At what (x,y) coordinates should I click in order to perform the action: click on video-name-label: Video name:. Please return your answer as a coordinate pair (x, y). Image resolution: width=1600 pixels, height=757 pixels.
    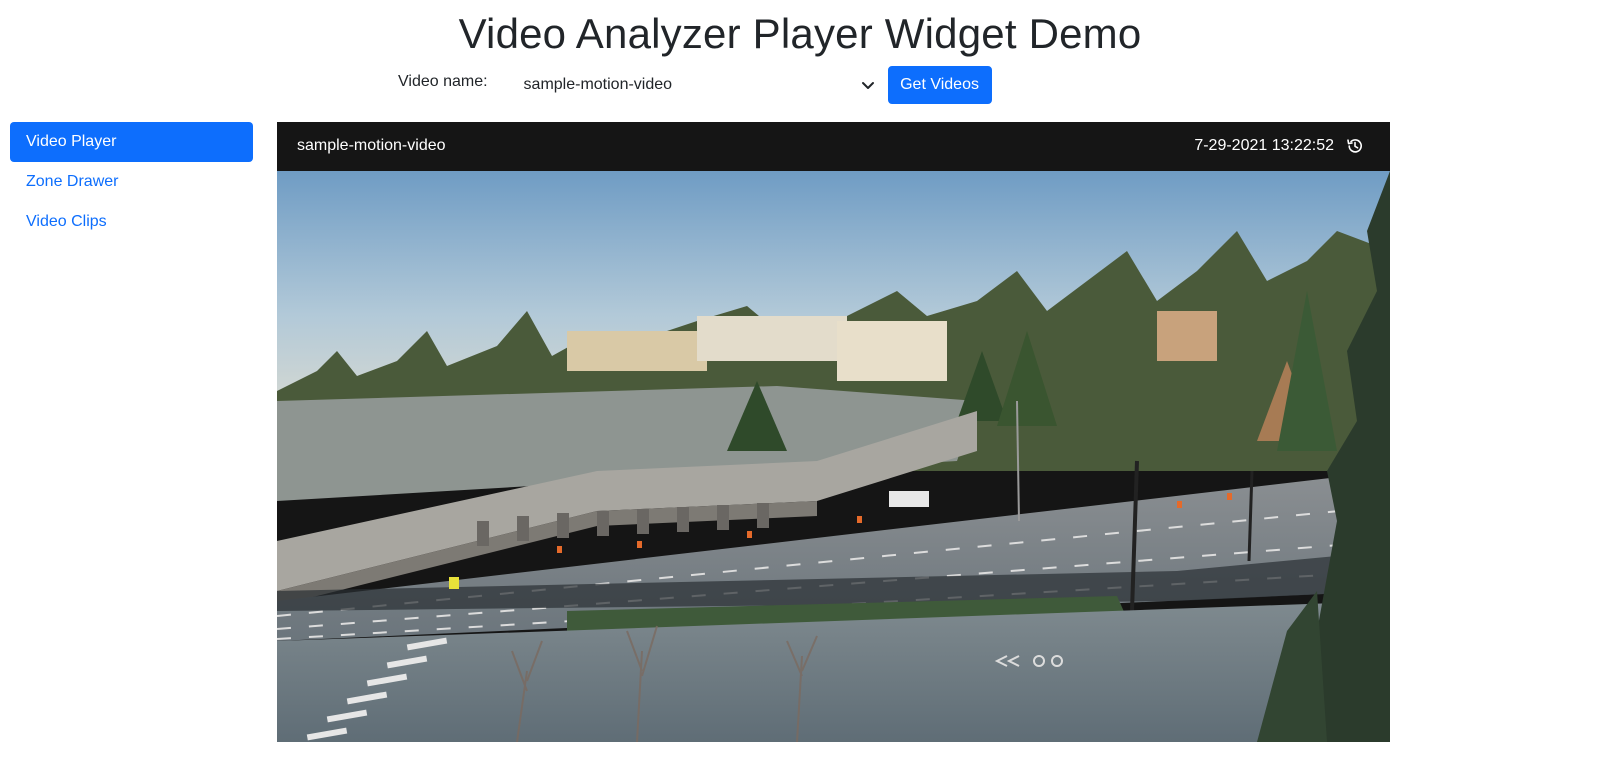
    Looking at the image, I should click on (443, 81).